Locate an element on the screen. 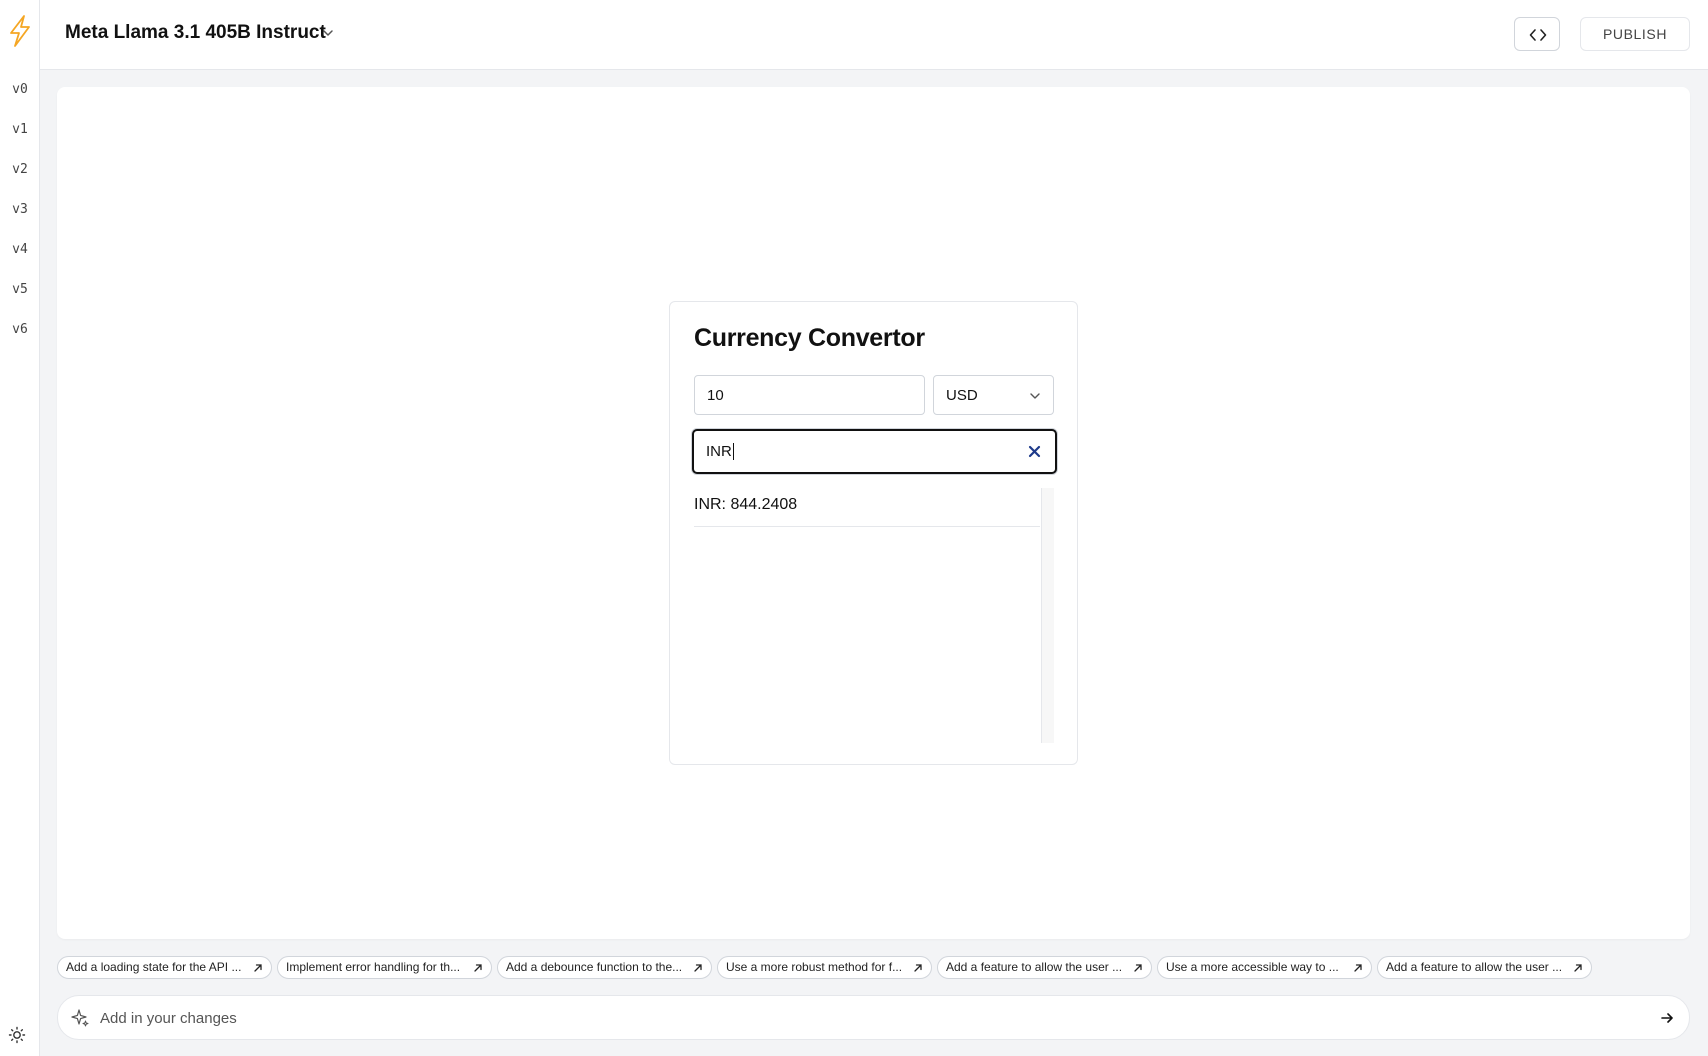 The height and width of the screenshot is (1056, 1708). version-list: v0 v1 v2 v3 v4 v5 v6 is located at coordinates (20, 216).